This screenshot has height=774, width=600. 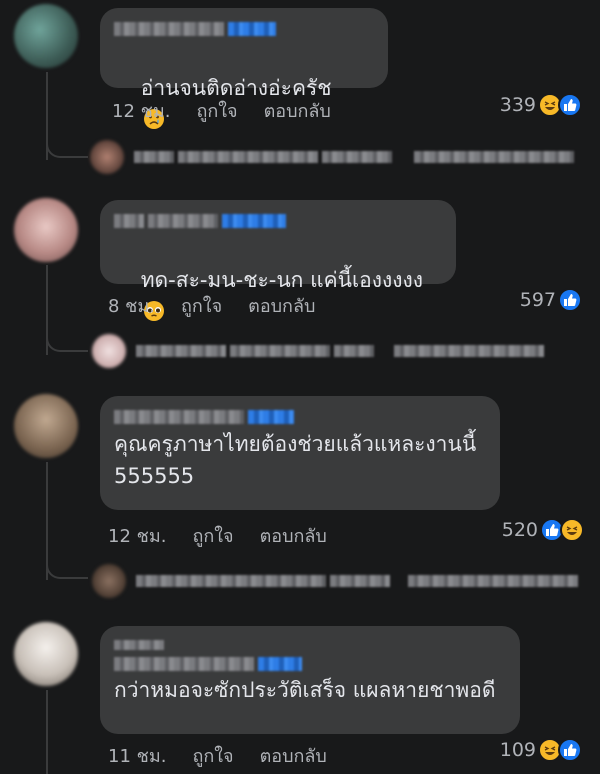 What do you see at coordinates (278, 260) in the screenshot?
I see `comment-bubble: ทด-สะ-มน-ชะ-นก แค่นี้เองงงงง` at bounding box center [278, 260].